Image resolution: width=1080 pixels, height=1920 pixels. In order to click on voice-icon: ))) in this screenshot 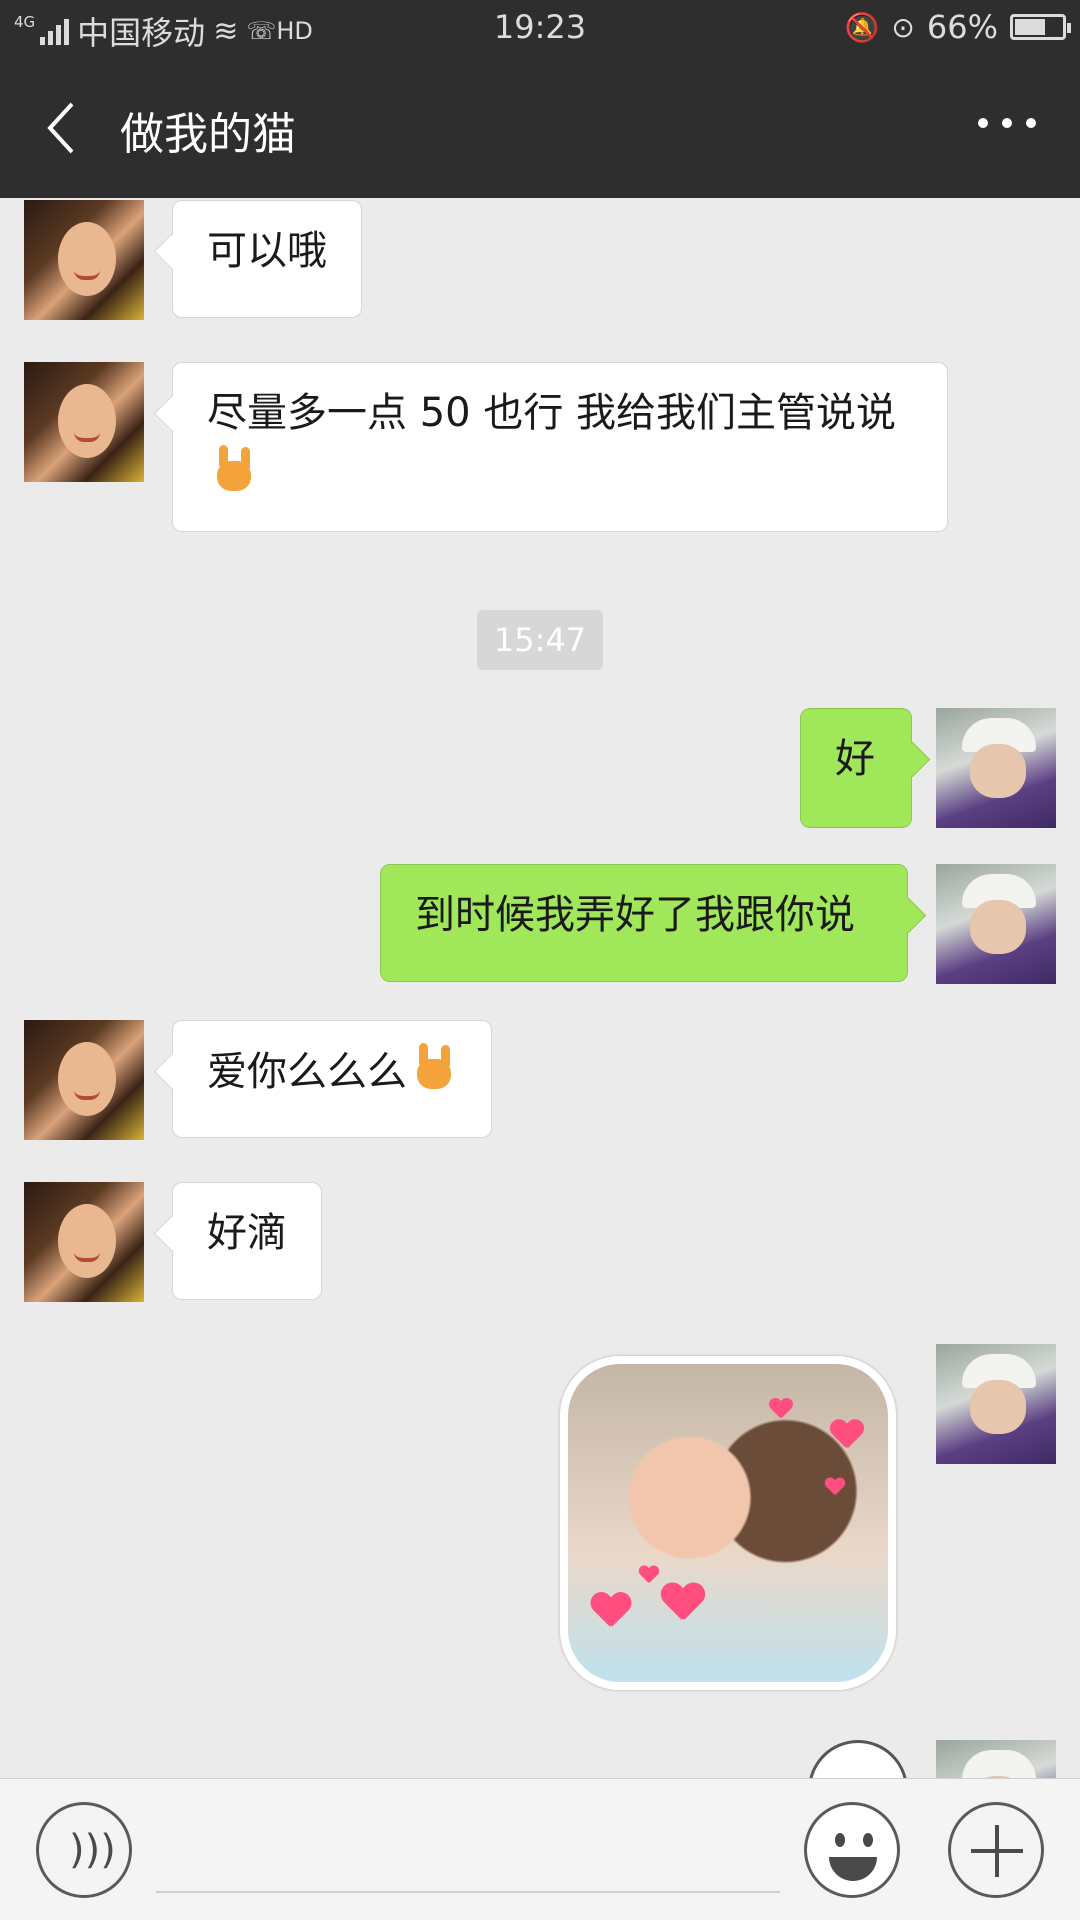, I will do `click(92, 1850)`.